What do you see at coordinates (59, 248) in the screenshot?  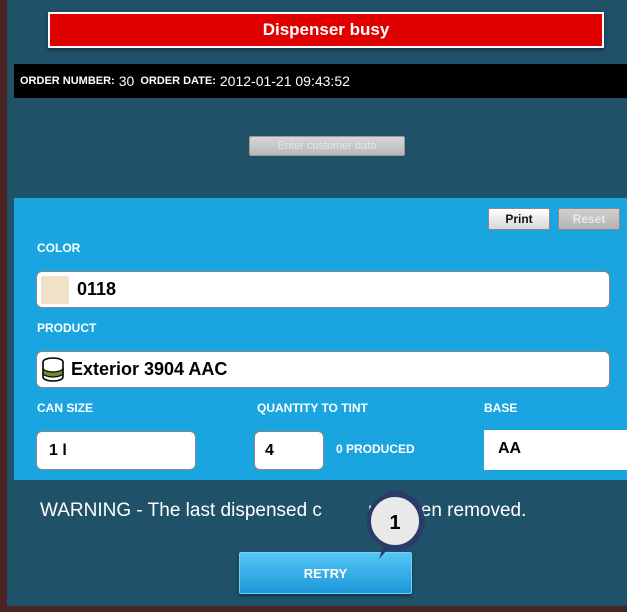 I see `color-label: COLOR` at bounding box center [59, 248].